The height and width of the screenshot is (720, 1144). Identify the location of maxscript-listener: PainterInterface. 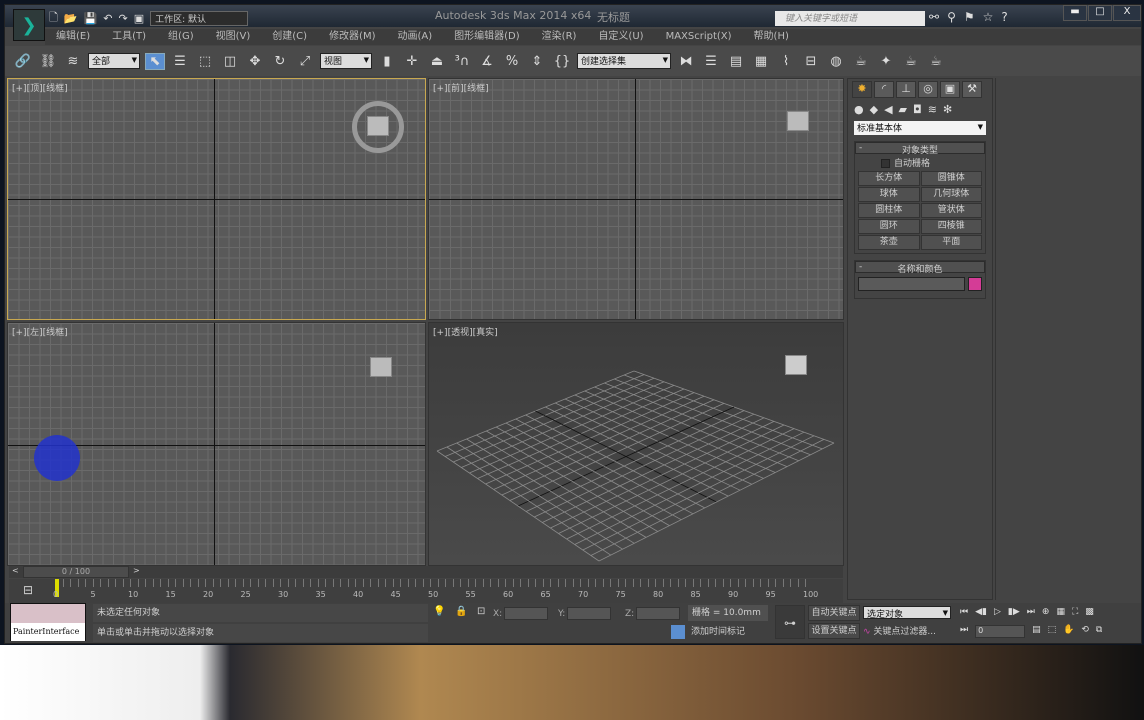
(48, 622).